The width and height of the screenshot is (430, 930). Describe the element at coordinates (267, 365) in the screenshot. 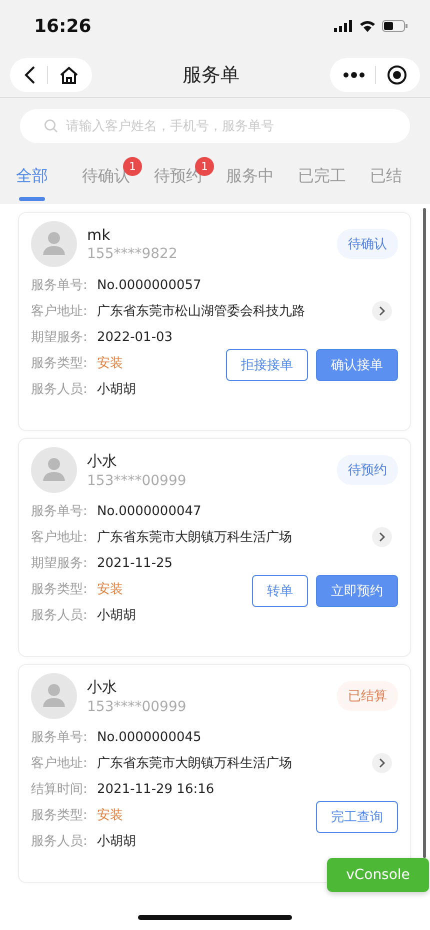

I see `action-button: 拒接接单` at that location.